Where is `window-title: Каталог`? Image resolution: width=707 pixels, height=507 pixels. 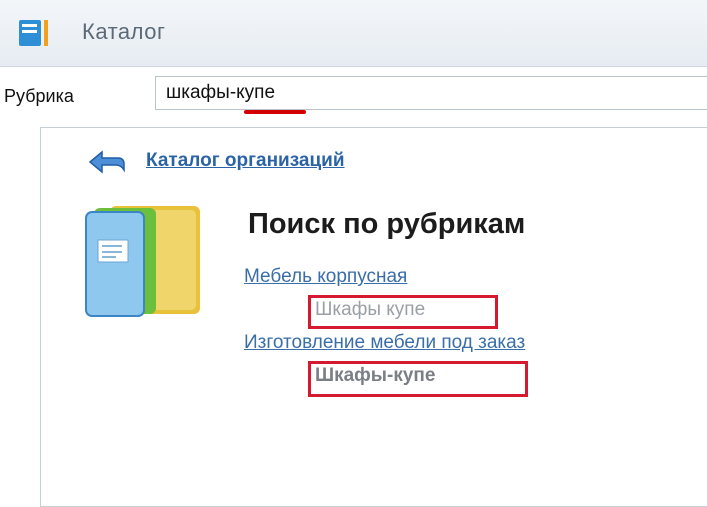
window-title: Каталог is located at coordinates (124, 31).